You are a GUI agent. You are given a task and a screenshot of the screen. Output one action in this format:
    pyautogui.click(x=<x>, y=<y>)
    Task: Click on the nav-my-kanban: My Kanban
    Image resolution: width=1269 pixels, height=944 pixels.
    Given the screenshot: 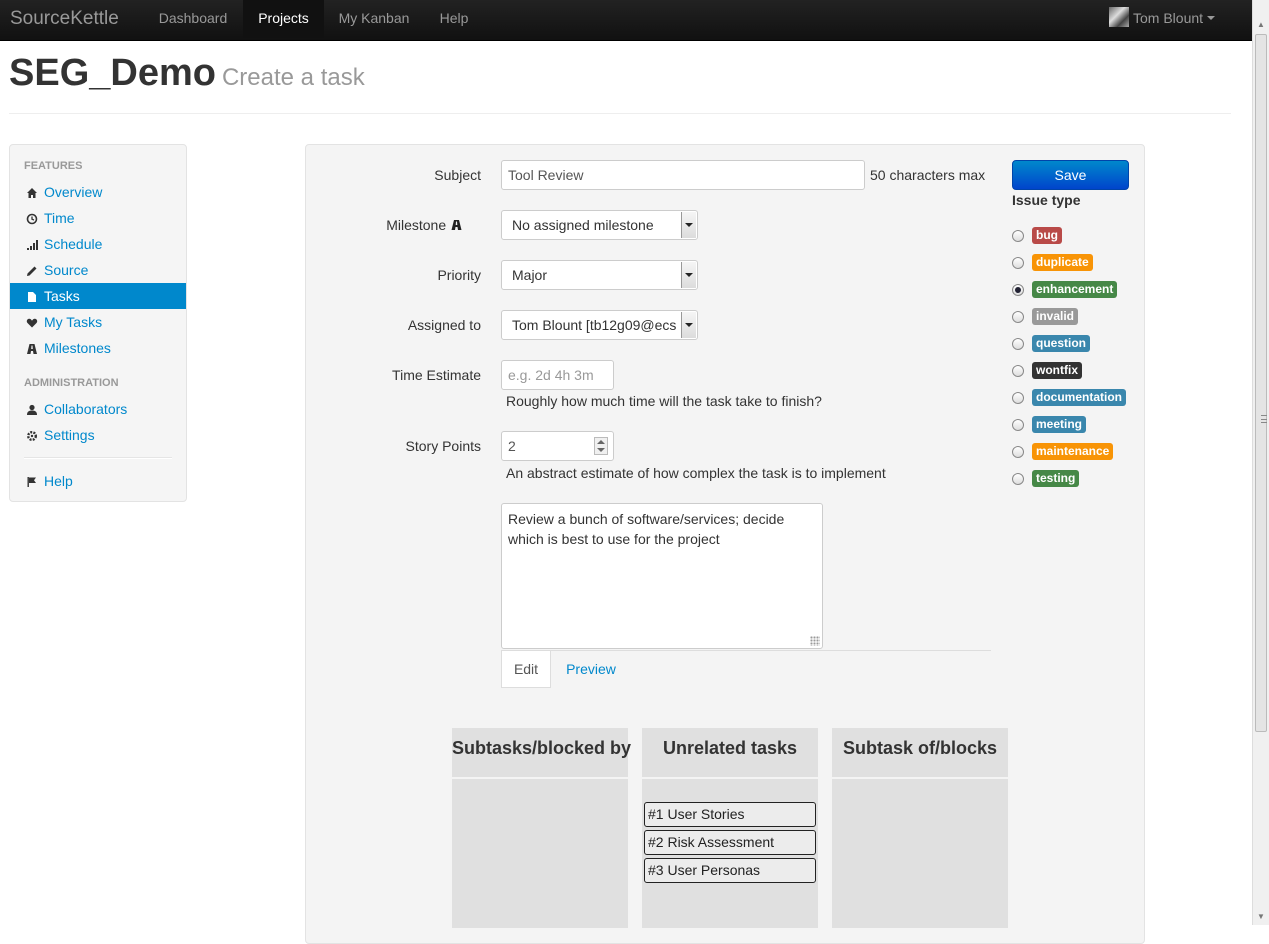 What is the action you would take?
    pyautogui.click(x=374, y=19)
    